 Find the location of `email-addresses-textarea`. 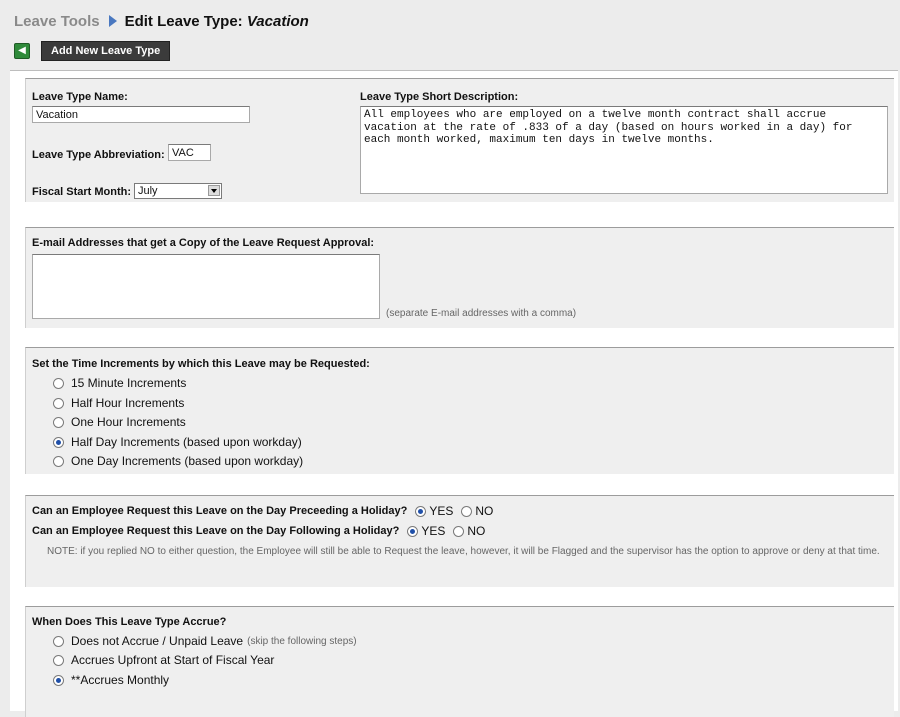

email-addresses-textarea is located at coordinates (206, 286).